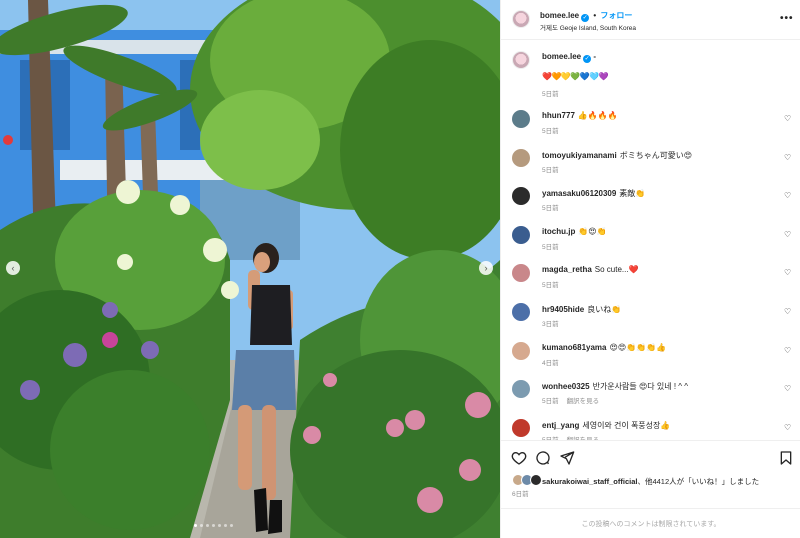 The image size is (800, 538). Describe the element at coordinates (563, 309) in the screenshot. I see `commenter-username: hr9405hide` at that location.